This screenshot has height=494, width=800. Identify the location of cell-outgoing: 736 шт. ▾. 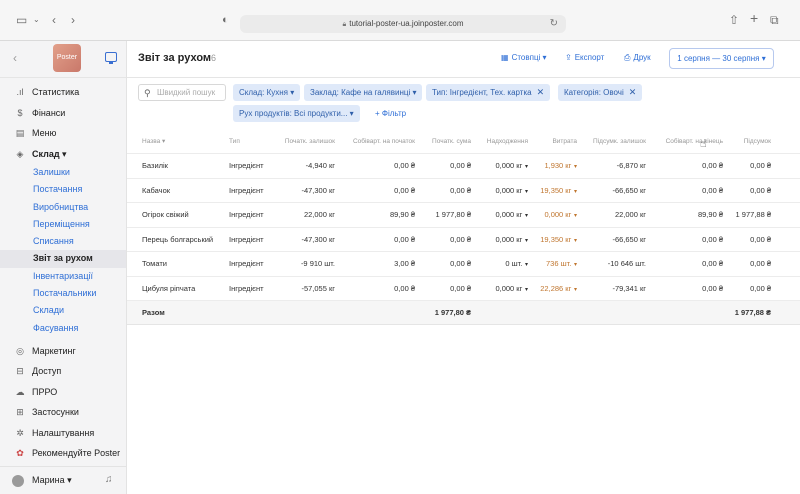
(553, 265).